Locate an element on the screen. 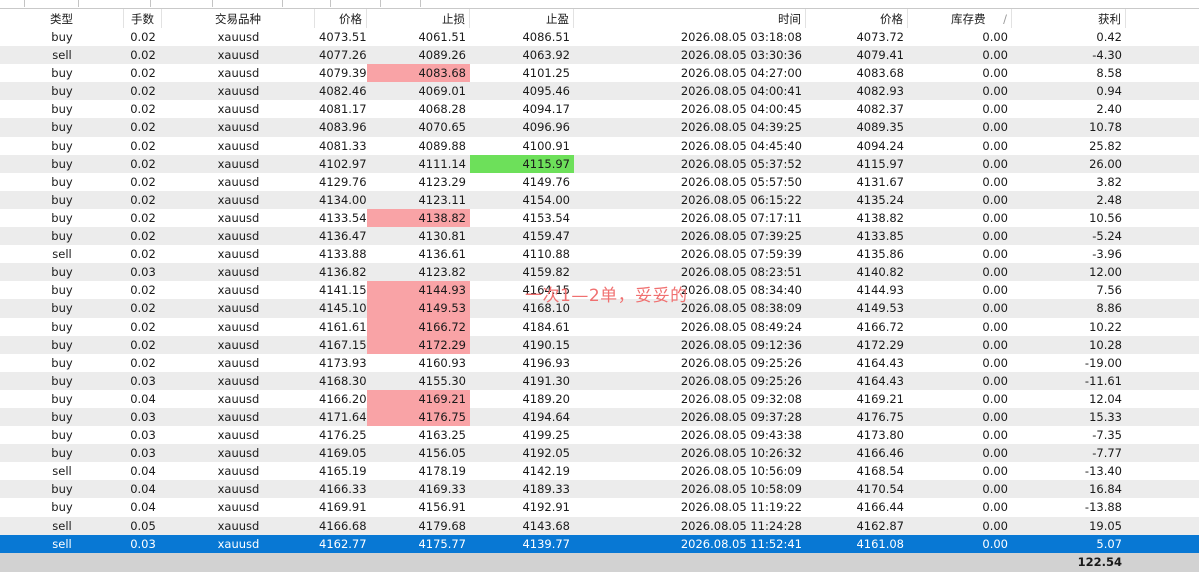  sort-indicator-icon: / is located at coordinates (1005, 19).